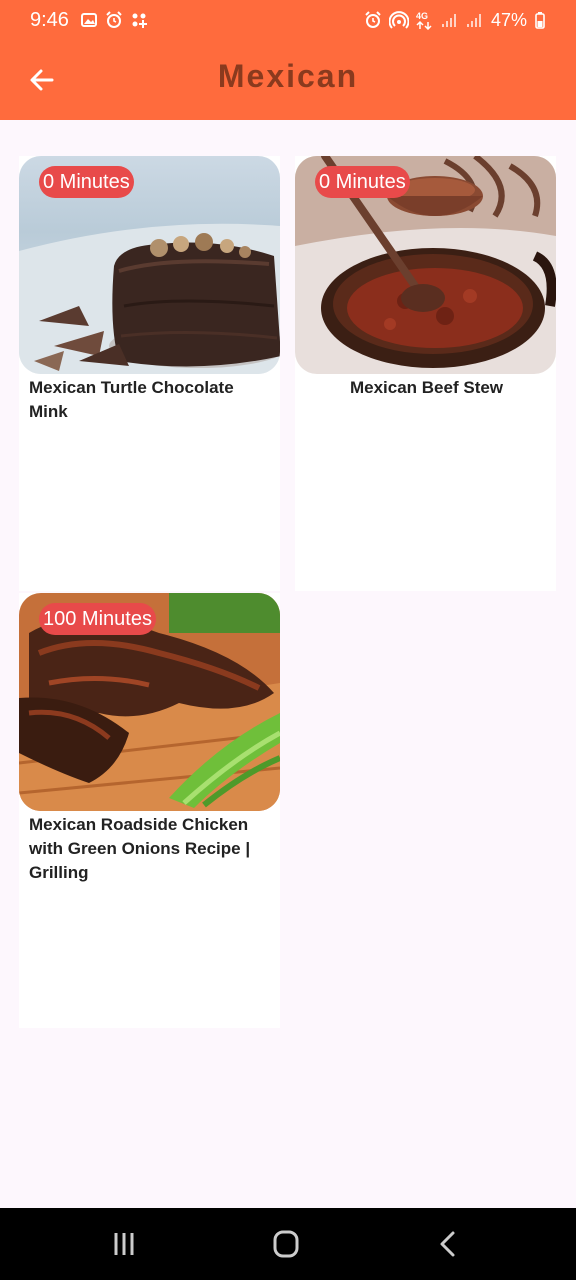 This screenshot has height=1280, width=576. Describe the element at coordinates (49, 19) in the screenshot. I see `clock: 9:46` at that location.